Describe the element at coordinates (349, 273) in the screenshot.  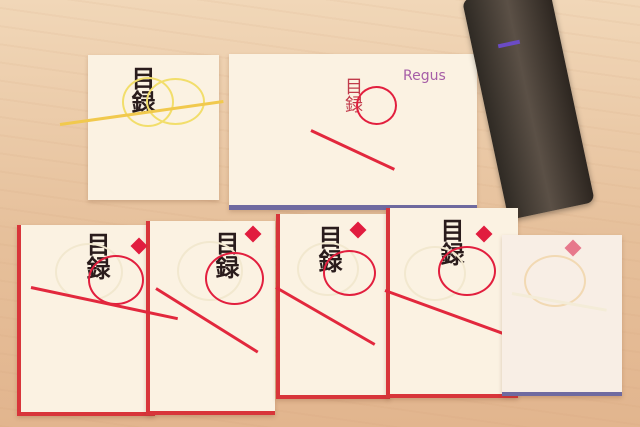
I see `knot-loop-b3b` at that location.